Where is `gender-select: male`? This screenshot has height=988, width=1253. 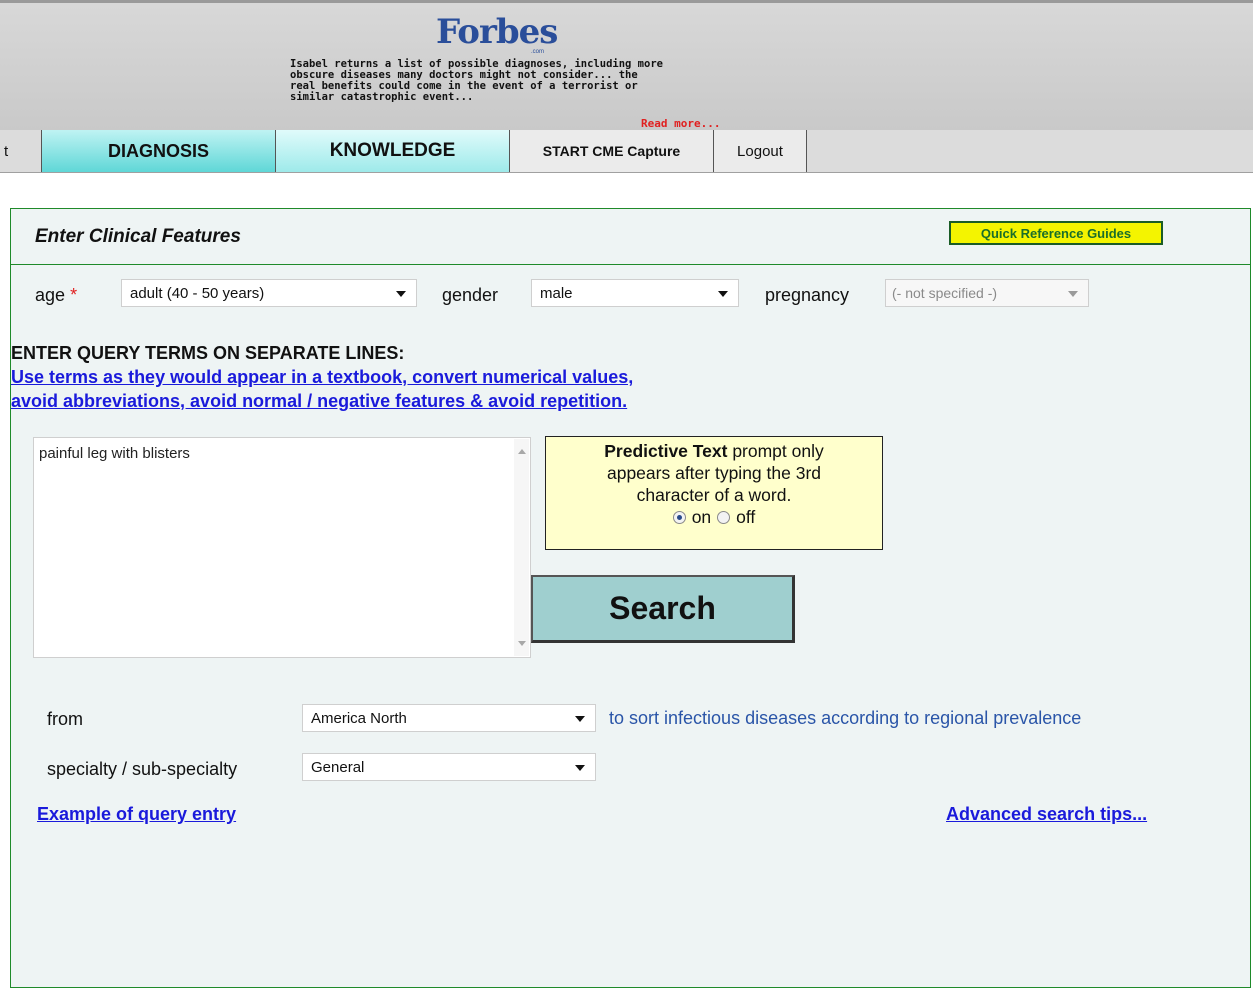
gender-select: male is located at coordinates (635, 293).